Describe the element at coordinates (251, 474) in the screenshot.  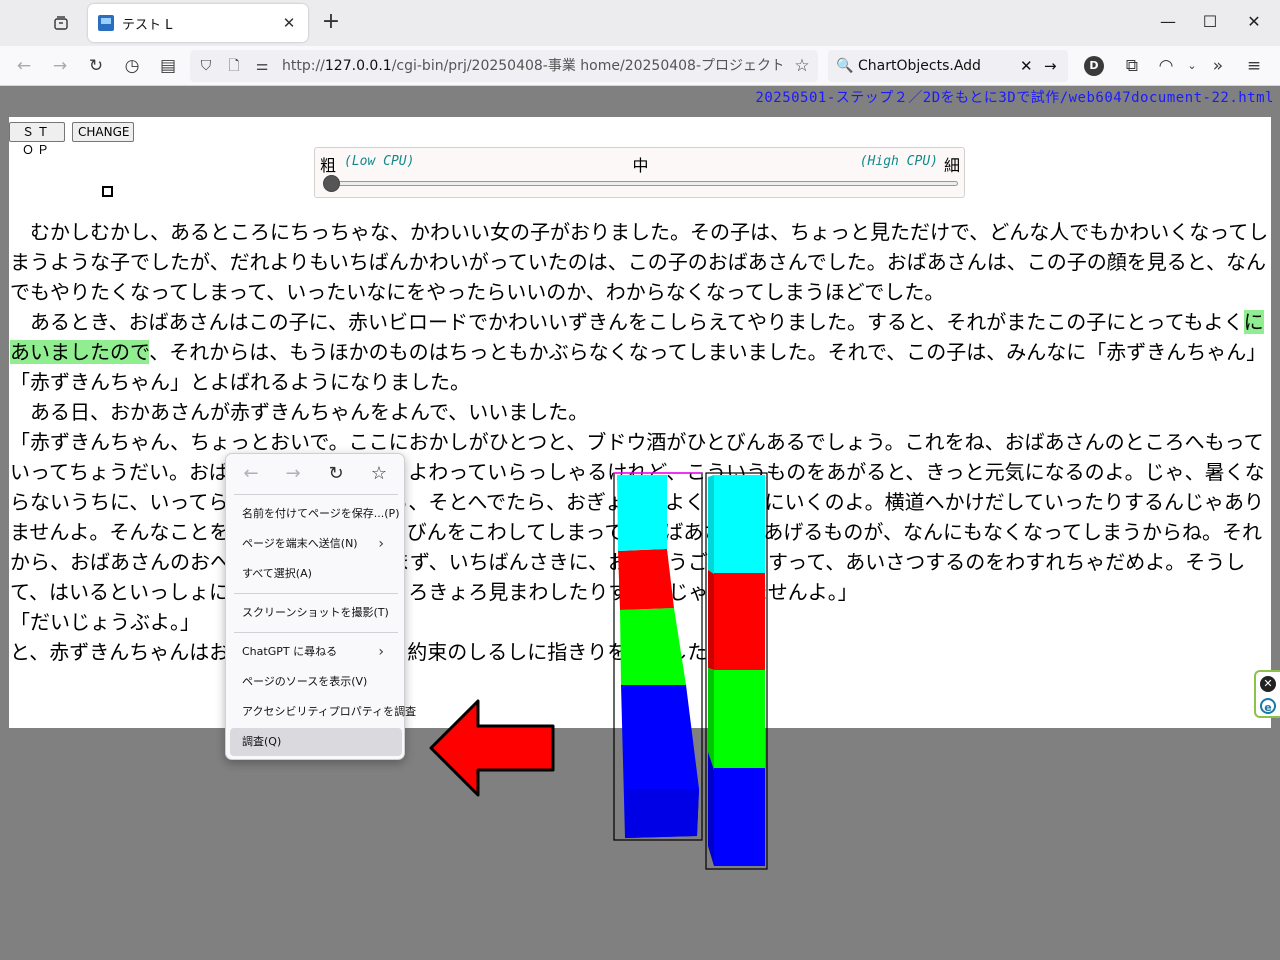
I see `ctx-back-icon: ←` at that location.